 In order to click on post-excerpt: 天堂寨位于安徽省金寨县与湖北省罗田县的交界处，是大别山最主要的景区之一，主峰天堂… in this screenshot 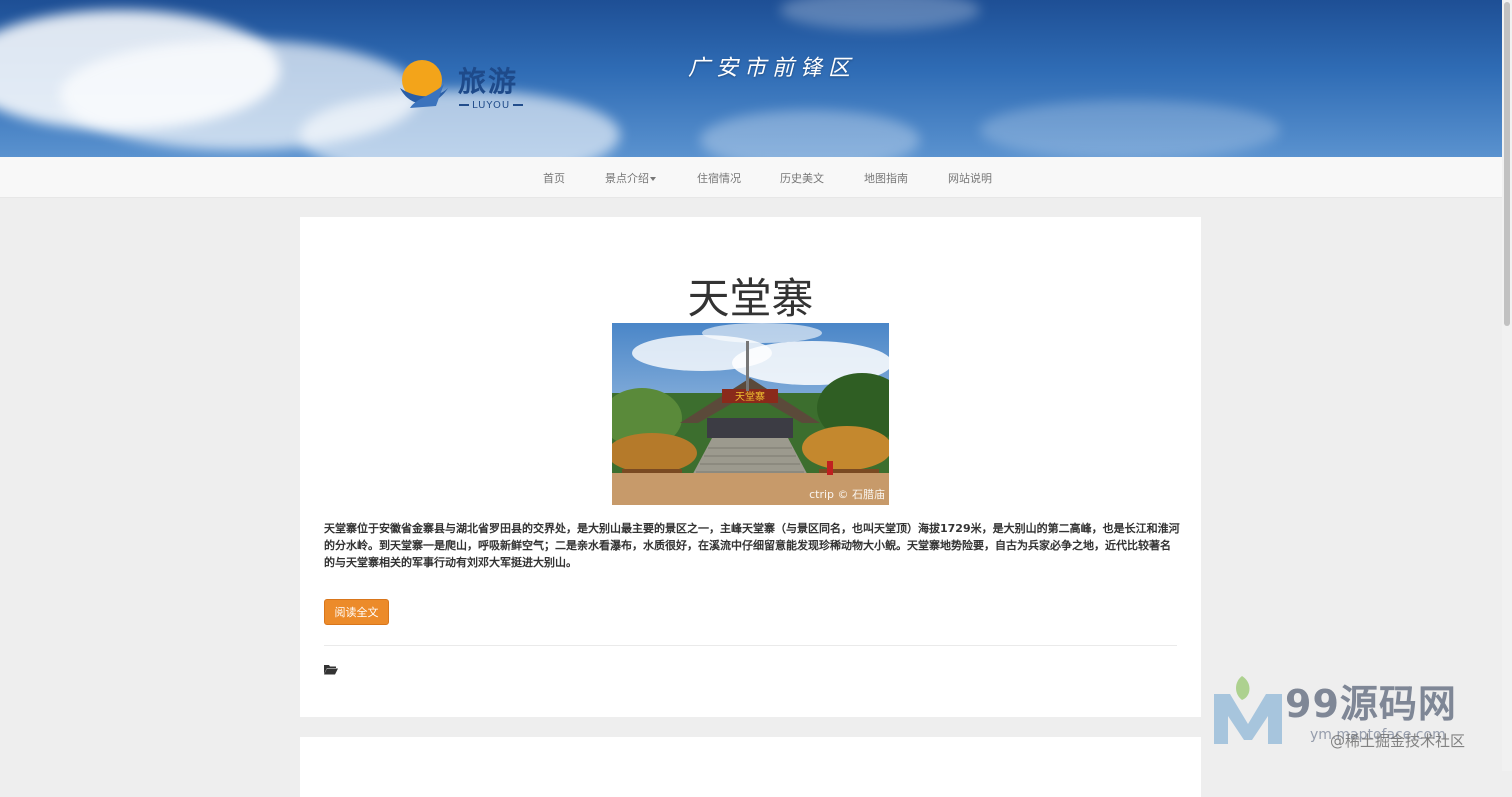, I will do `click(752, 545)`.